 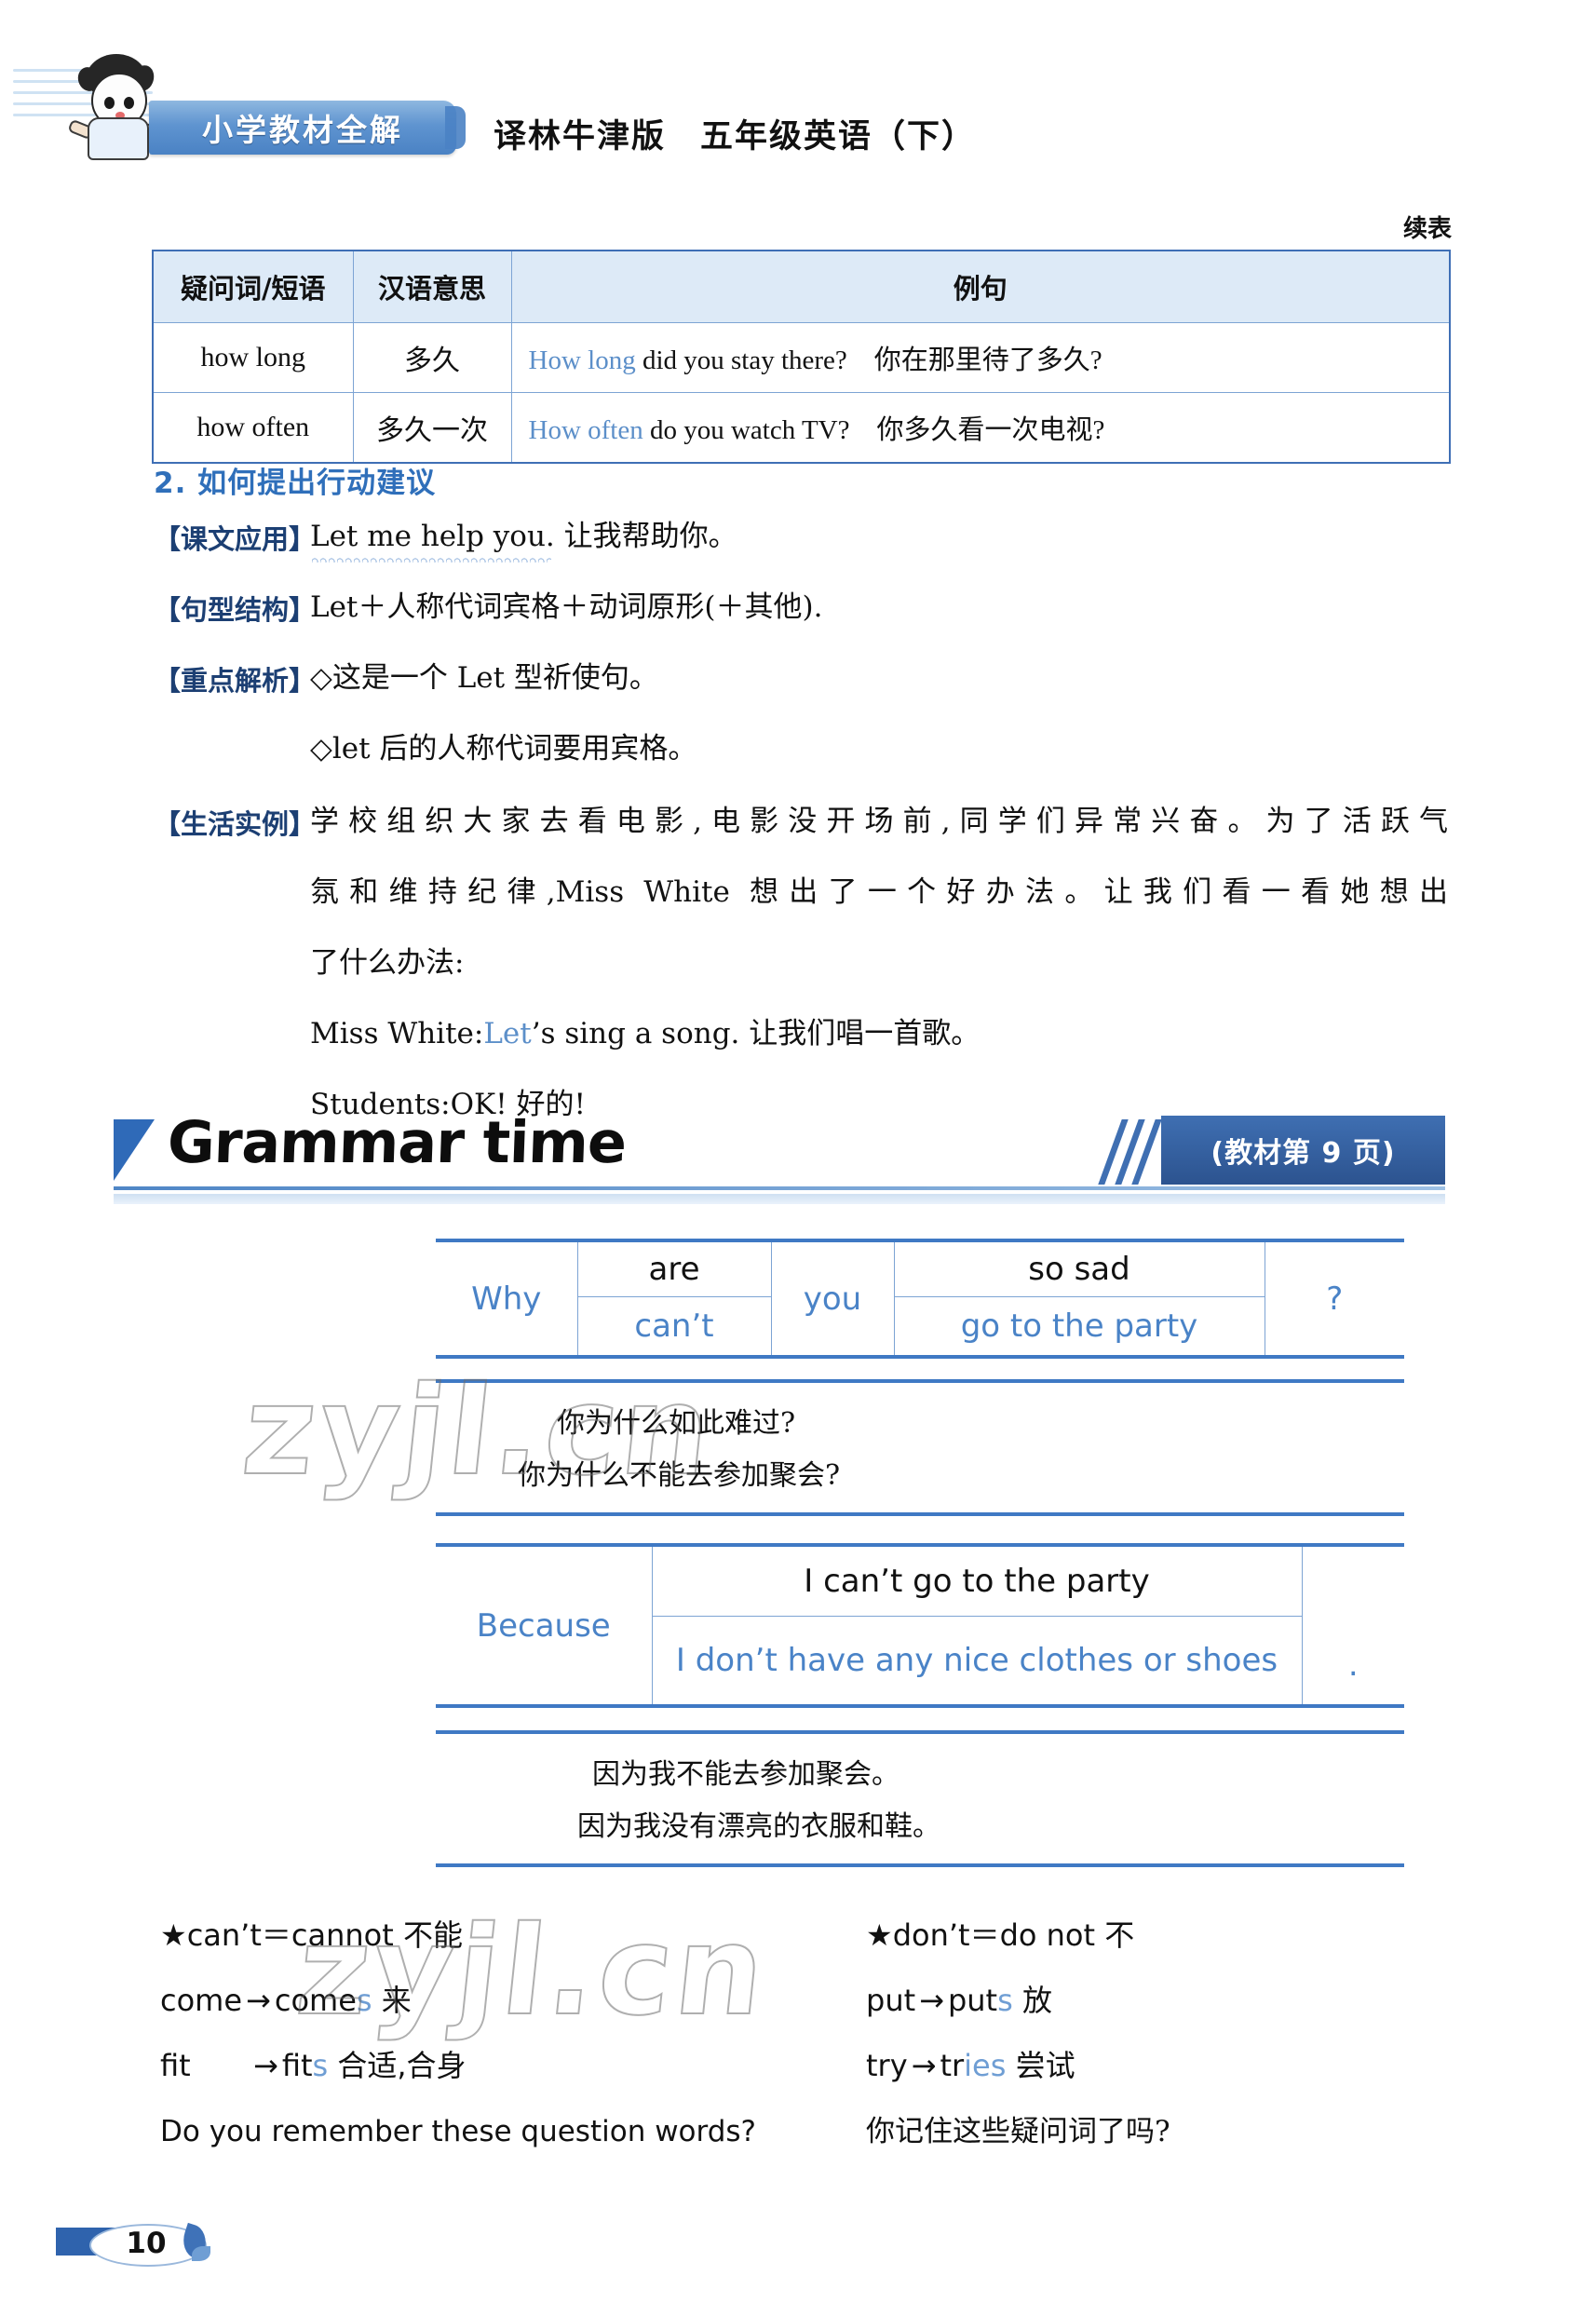 I want to click on textbook-page-badge: (教材第 9 页), so click(x=1303, y=1150).